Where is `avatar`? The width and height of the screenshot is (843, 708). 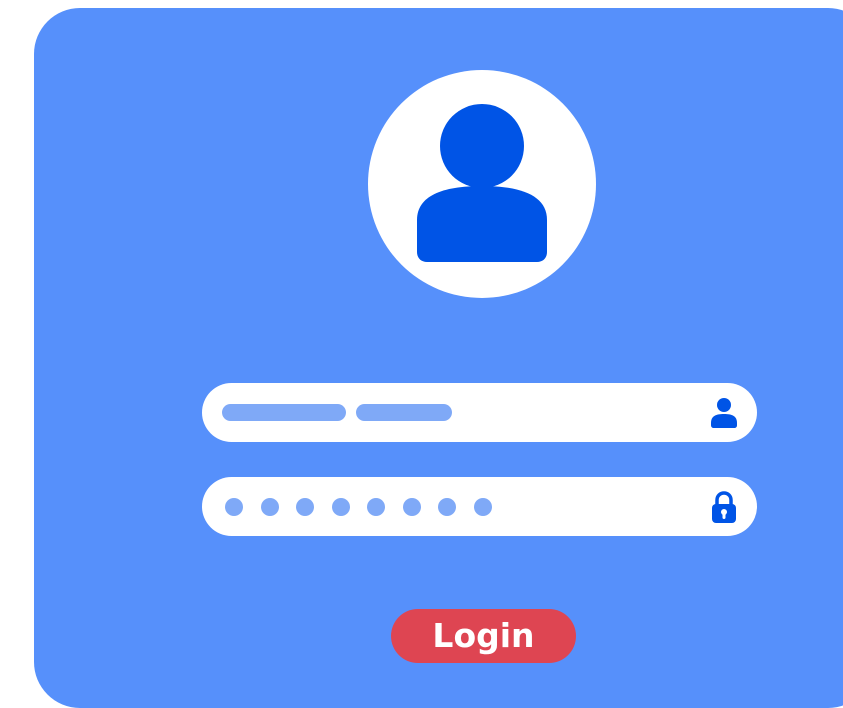 avatar is located at coordinates (482, 184).